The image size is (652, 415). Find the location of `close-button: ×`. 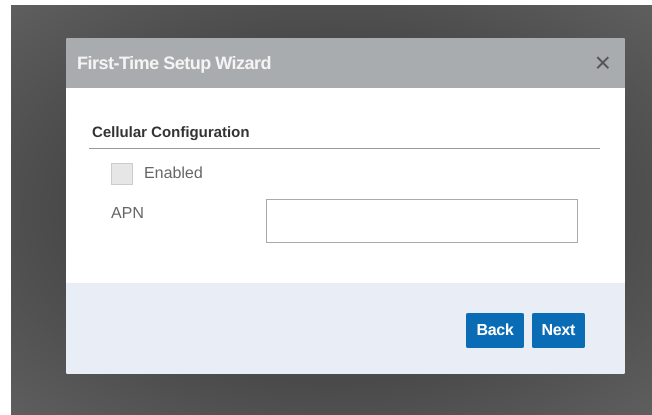

close-button: × is located at coordinates (602, 63).